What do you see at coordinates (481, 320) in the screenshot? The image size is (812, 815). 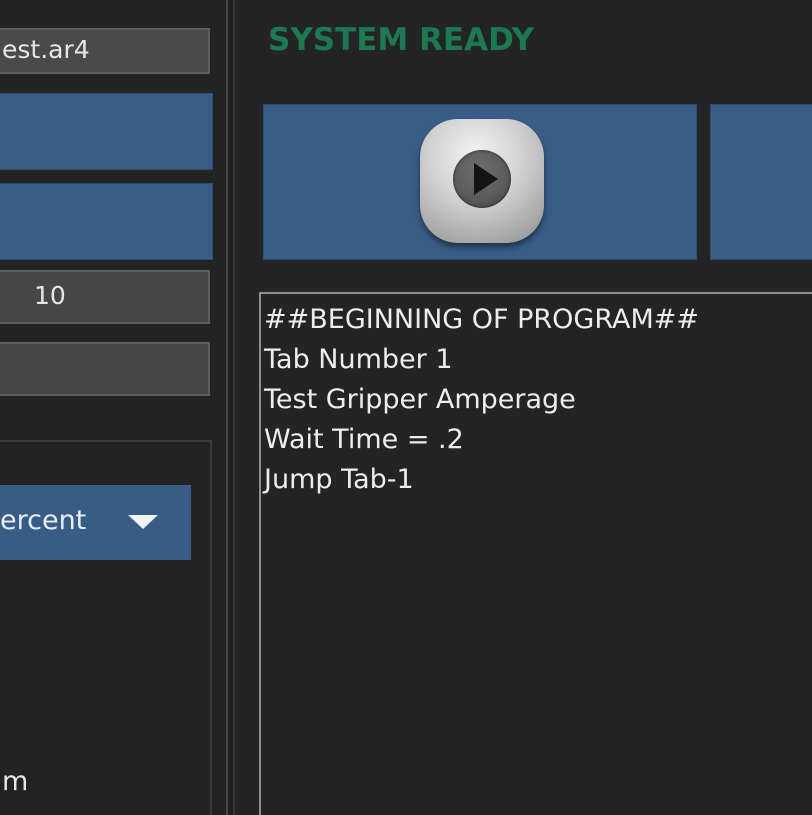 I see `program-line: ##BEGINNING OF PROGRAM##` at bounding box center [481, 320].